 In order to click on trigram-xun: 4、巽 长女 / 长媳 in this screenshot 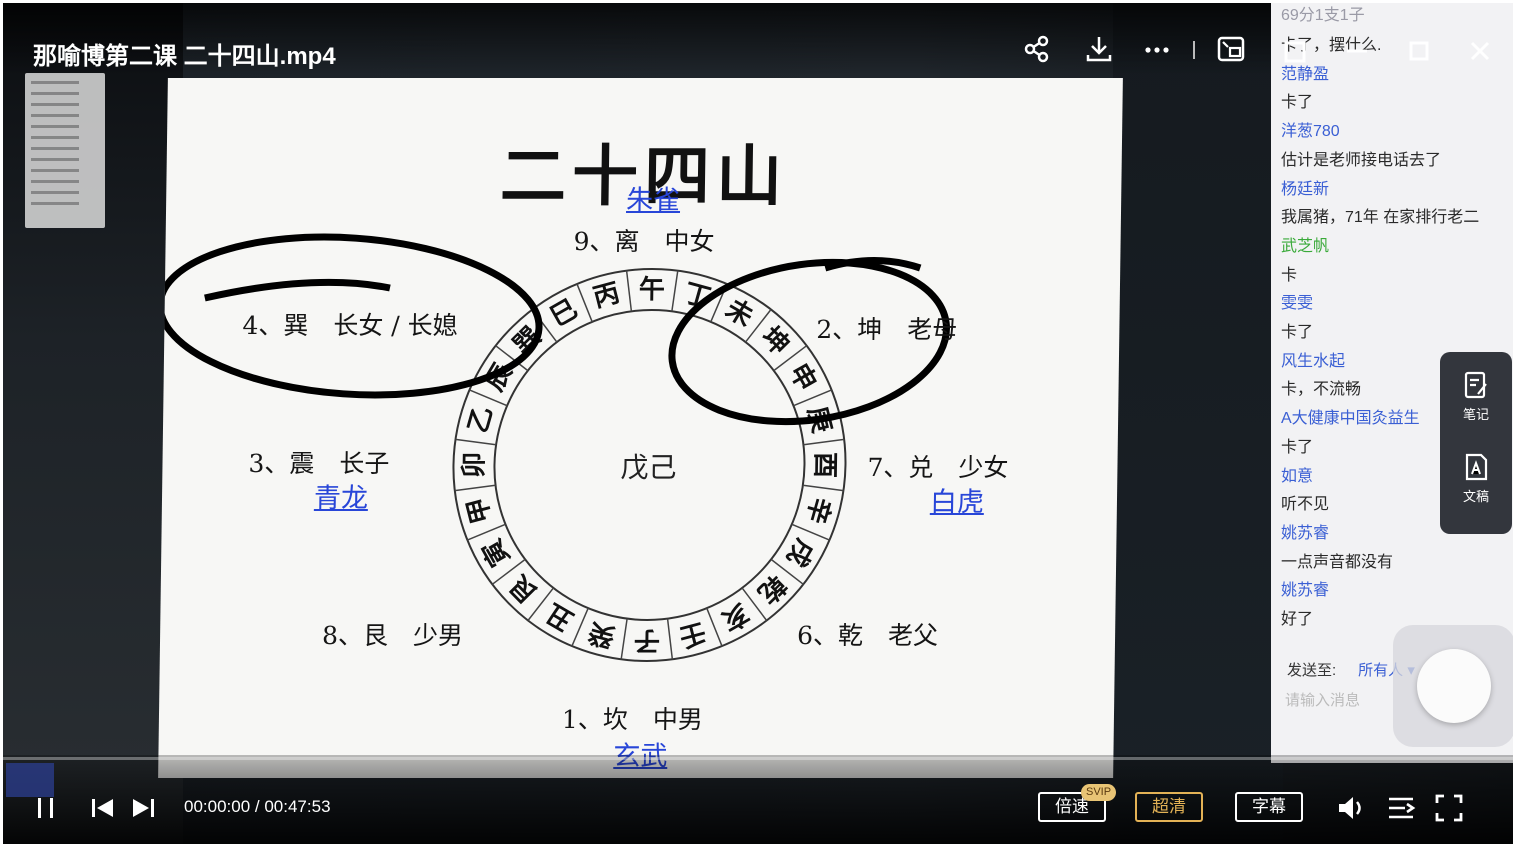, I will do `click(350, 325)`.